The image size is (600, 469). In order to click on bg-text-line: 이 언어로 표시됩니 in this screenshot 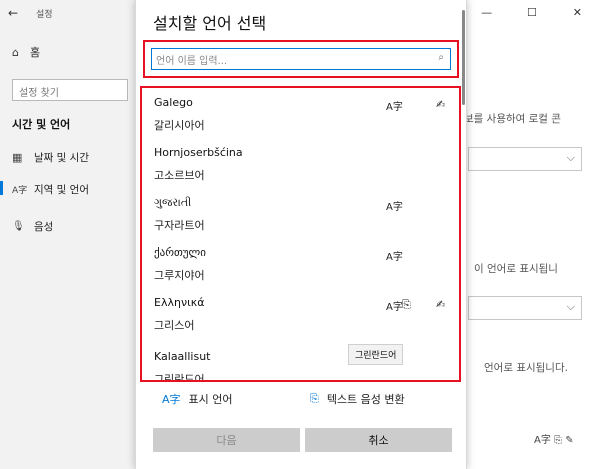, I will do `click(516, 269)`.